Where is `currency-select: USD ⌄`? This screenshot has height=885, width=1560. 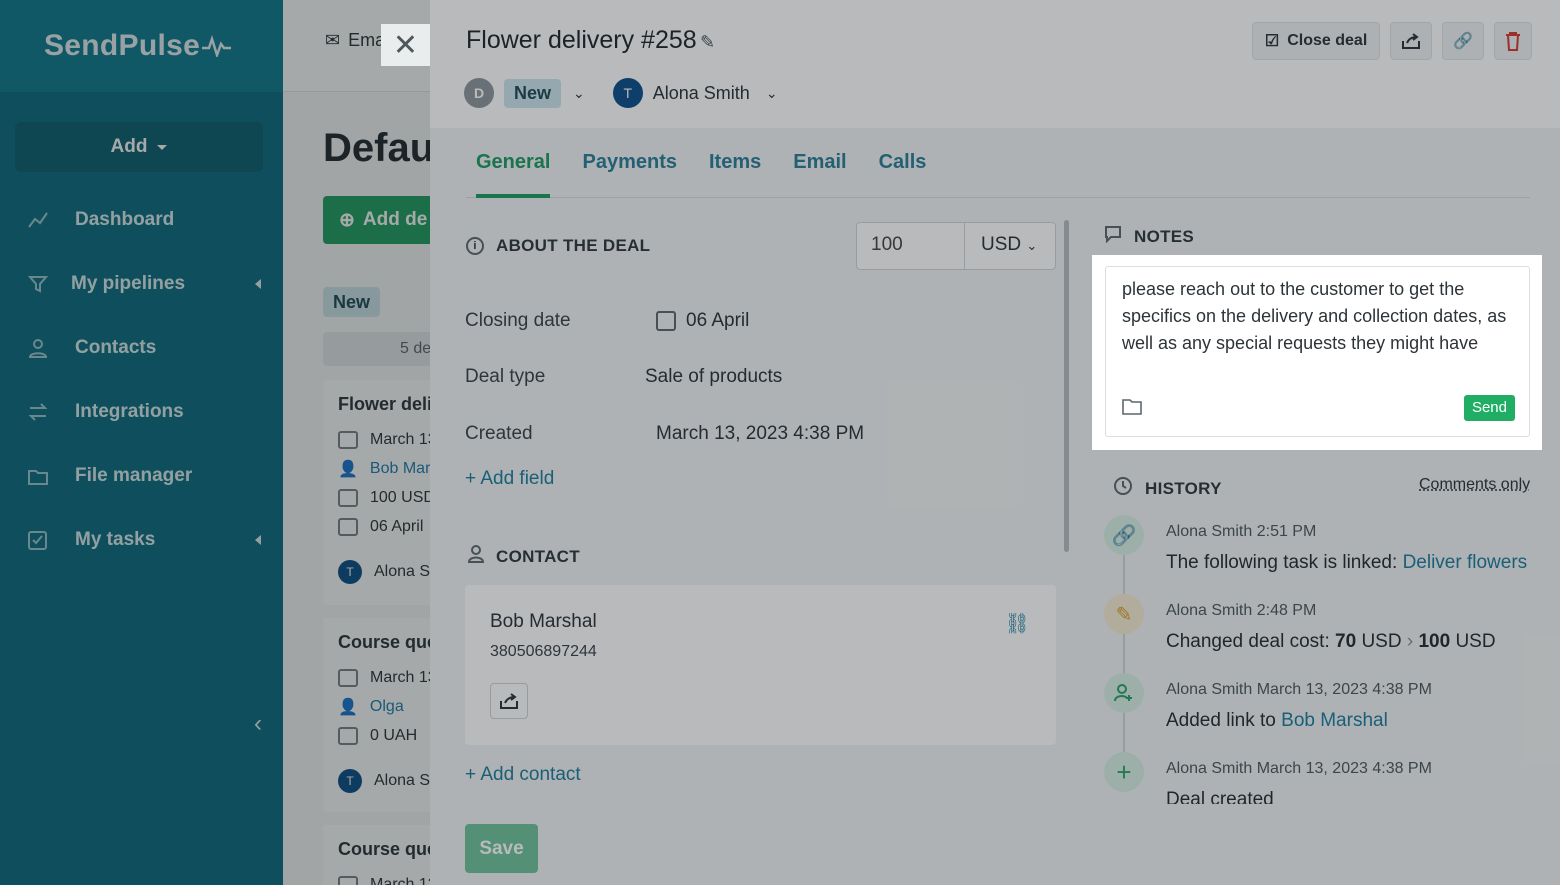 currency-select: USD ⌄ is located at coordinates (1001, 246).